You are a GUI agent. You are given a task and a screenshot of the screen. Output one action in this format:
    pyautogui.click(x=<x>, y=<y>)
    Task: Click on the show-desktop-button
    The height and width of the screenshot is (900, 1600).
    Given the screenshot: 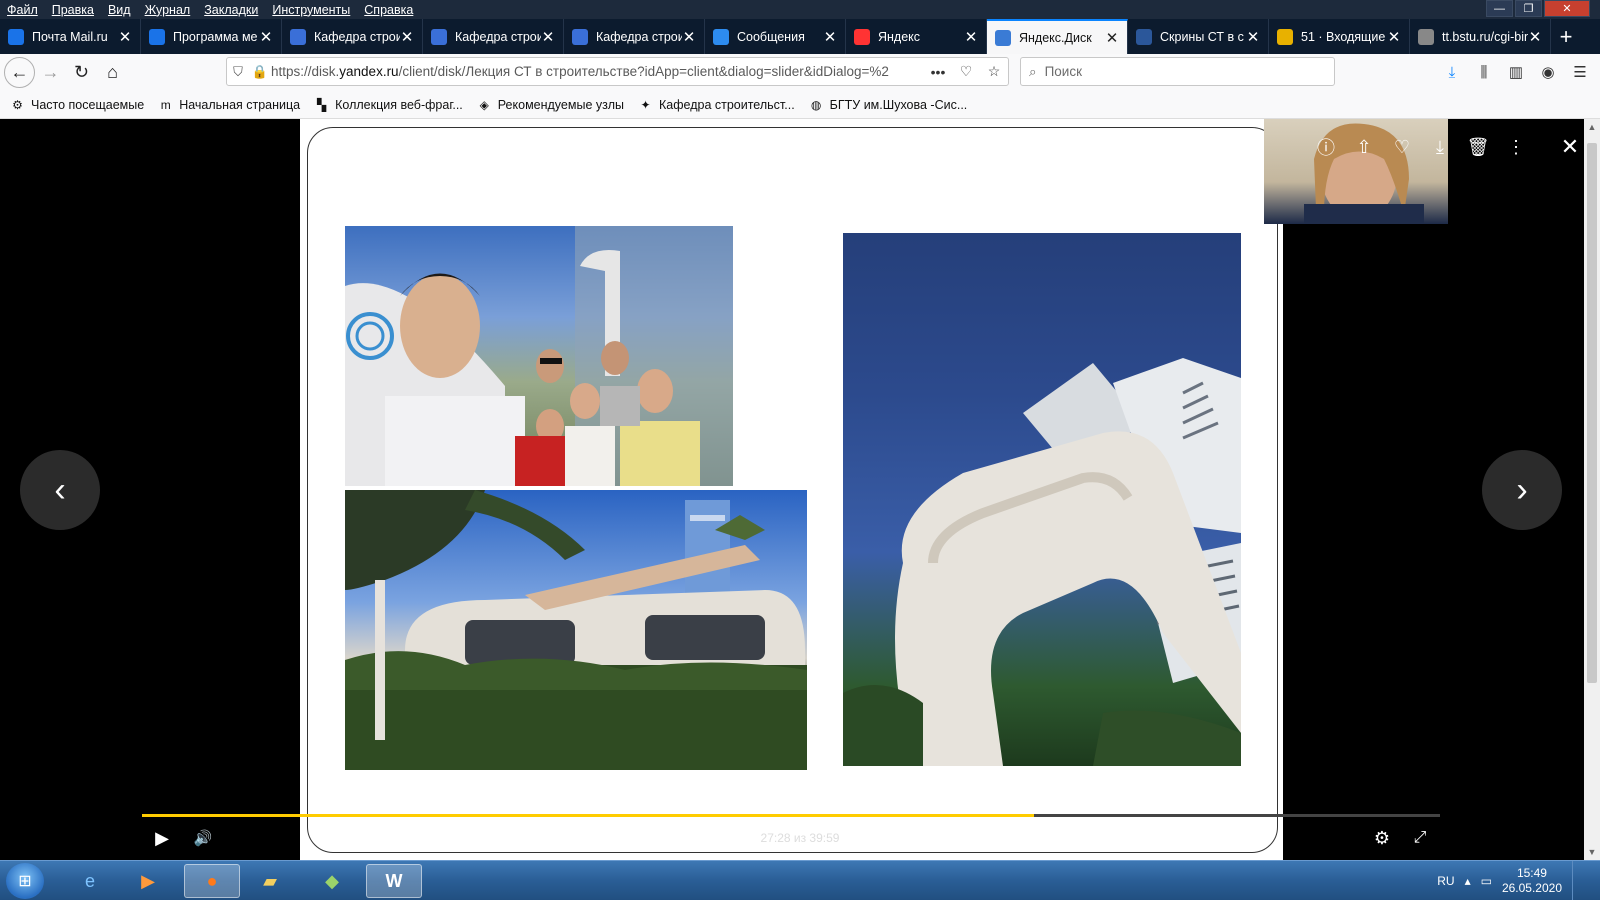 What is the action you would take?
    pyautogui.click(x=1579, y=880)
    